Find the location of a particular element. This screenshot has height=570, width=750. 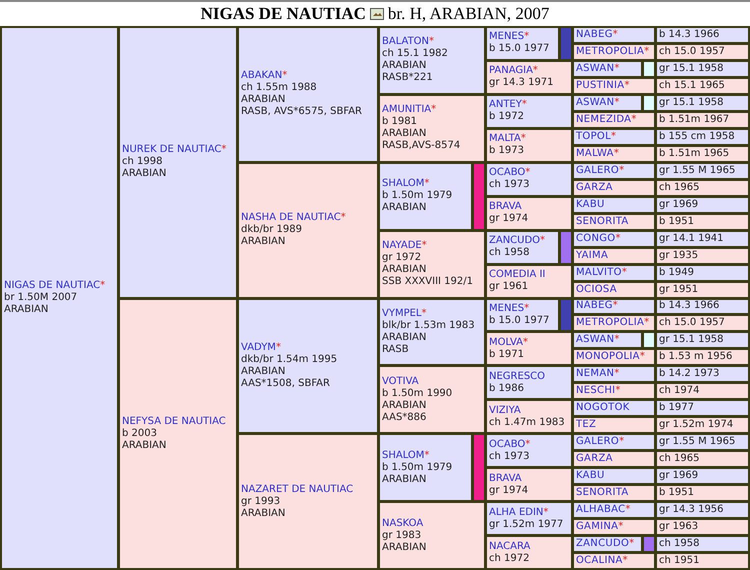

horse-detail: gr 1.55 M 1965 is located at coordinates (702, 171).